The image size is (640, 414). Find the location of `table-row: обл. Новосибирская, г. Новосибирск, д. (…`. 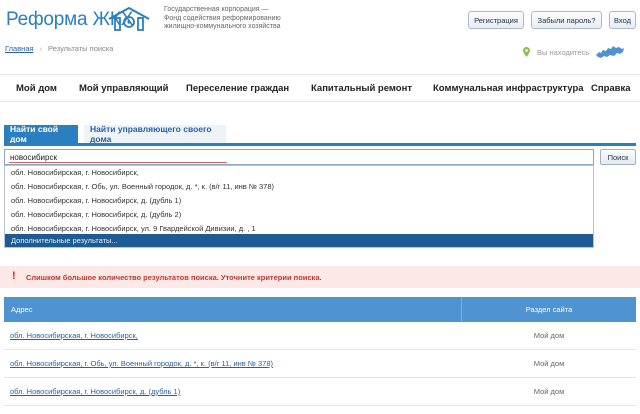

table-row: обл. Новосибирская, г. Новосибирск, д. (… is located at coordinates (320, 392).